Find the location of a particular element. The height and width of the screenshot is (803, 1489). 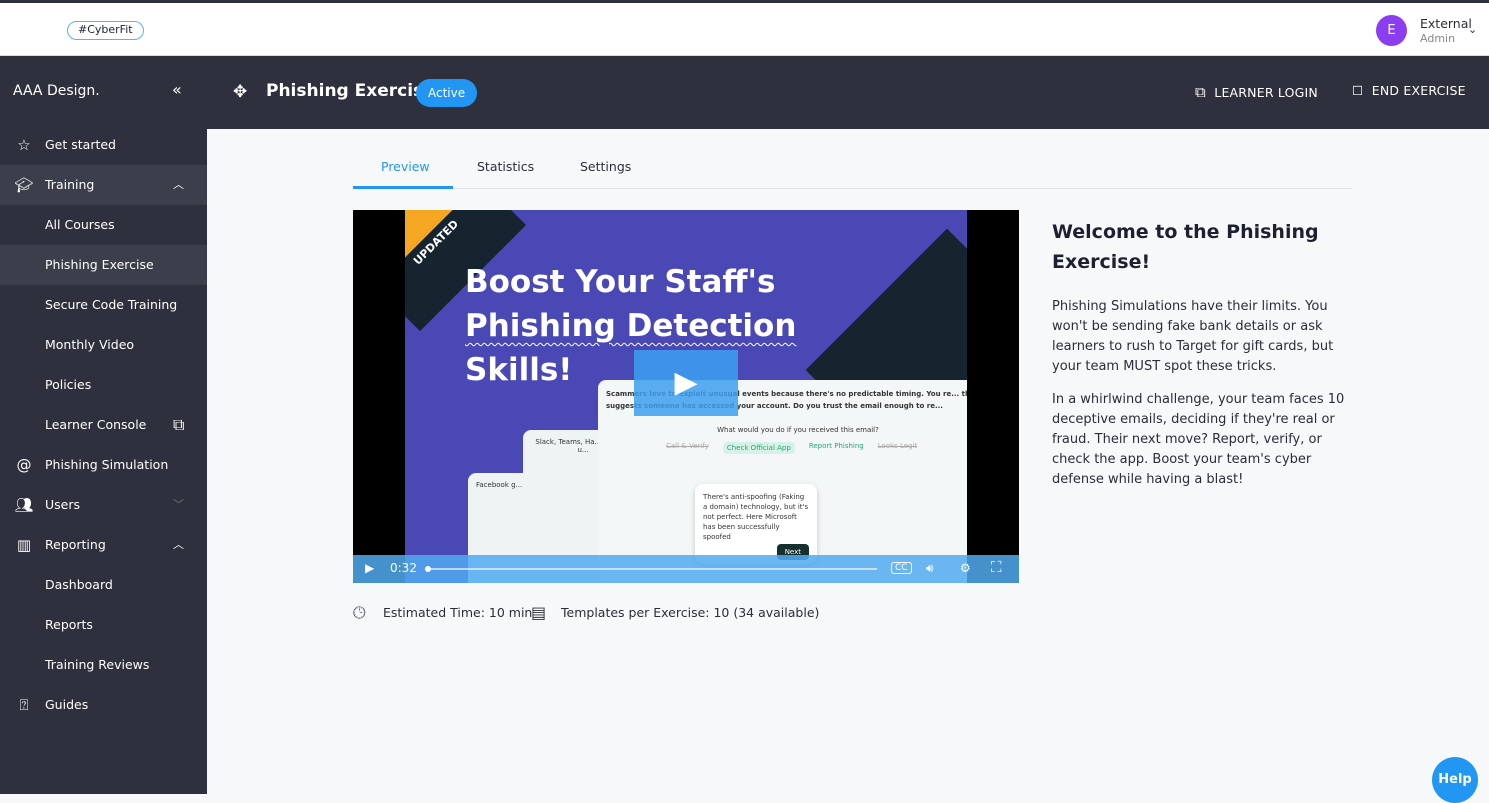

sidebar-item-secure-code-training: Secure Code Training is located at coordinates (103, 305).